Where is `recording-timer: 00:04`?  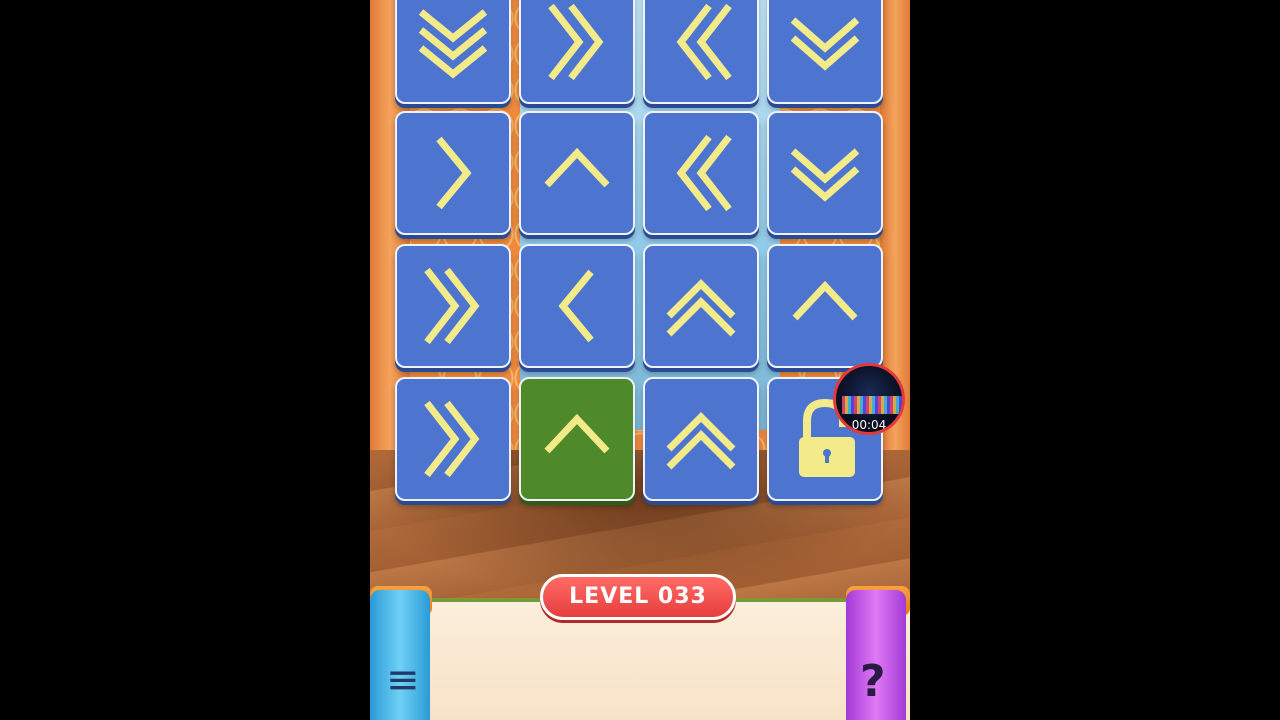
recording-timer: 00:04 is located at coordinates (869, 399).